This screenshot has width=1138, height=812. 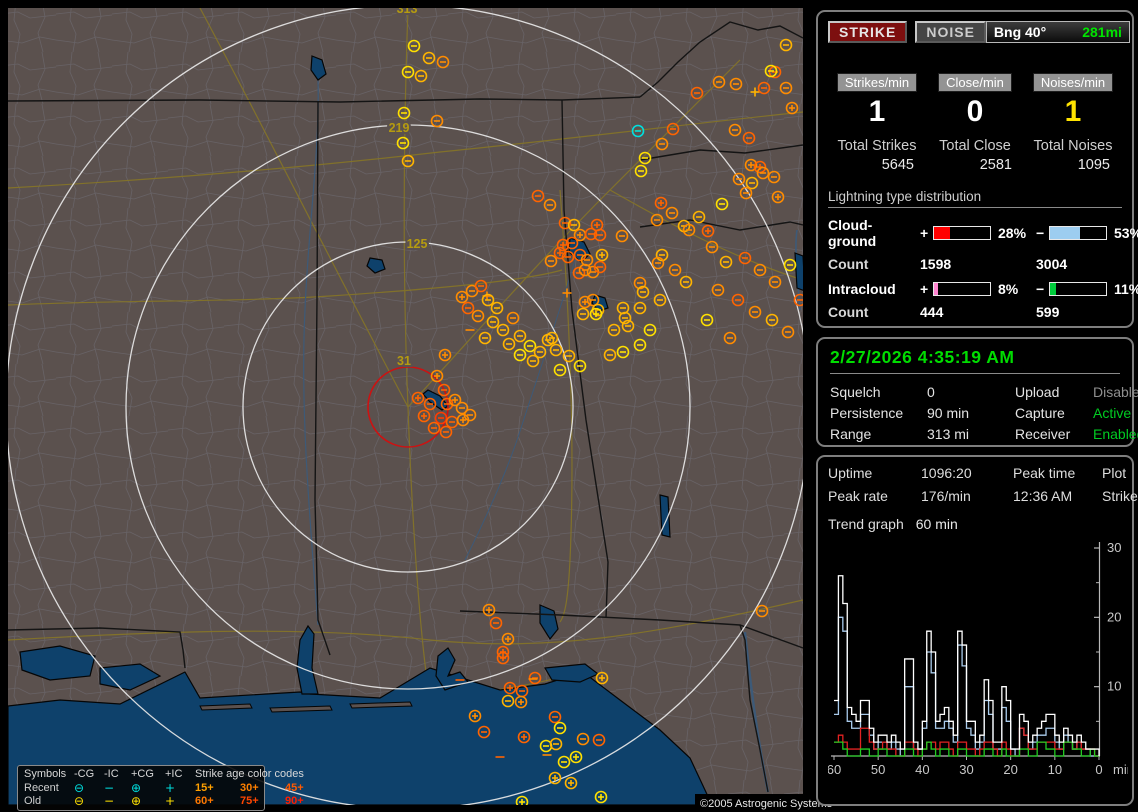 I want to click on cg-plus-sign: +, so click(x=924, y=233).